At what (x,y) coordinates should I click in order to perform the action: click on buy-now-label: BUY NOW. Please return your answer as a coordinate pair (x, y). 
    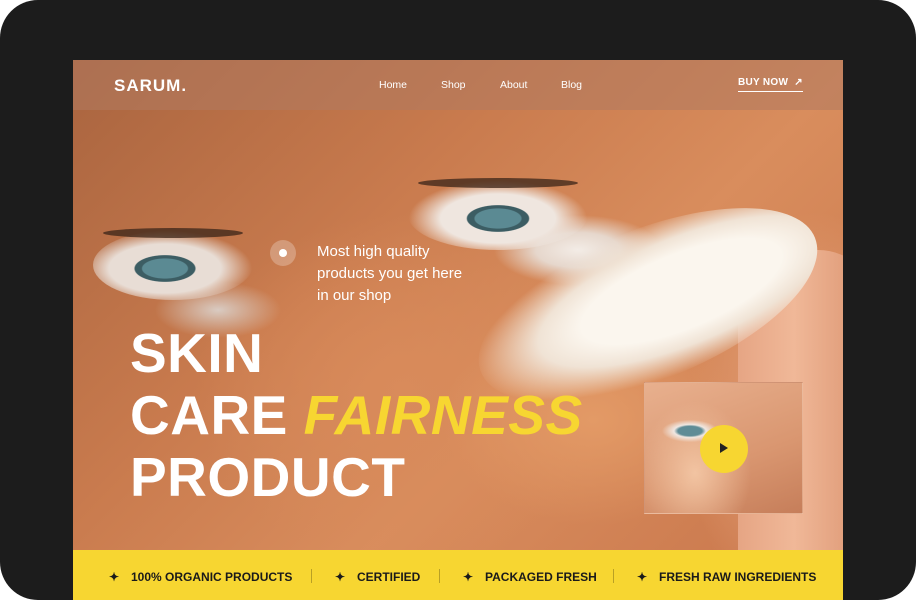
    Looking at the image, I should click on (763, 82).